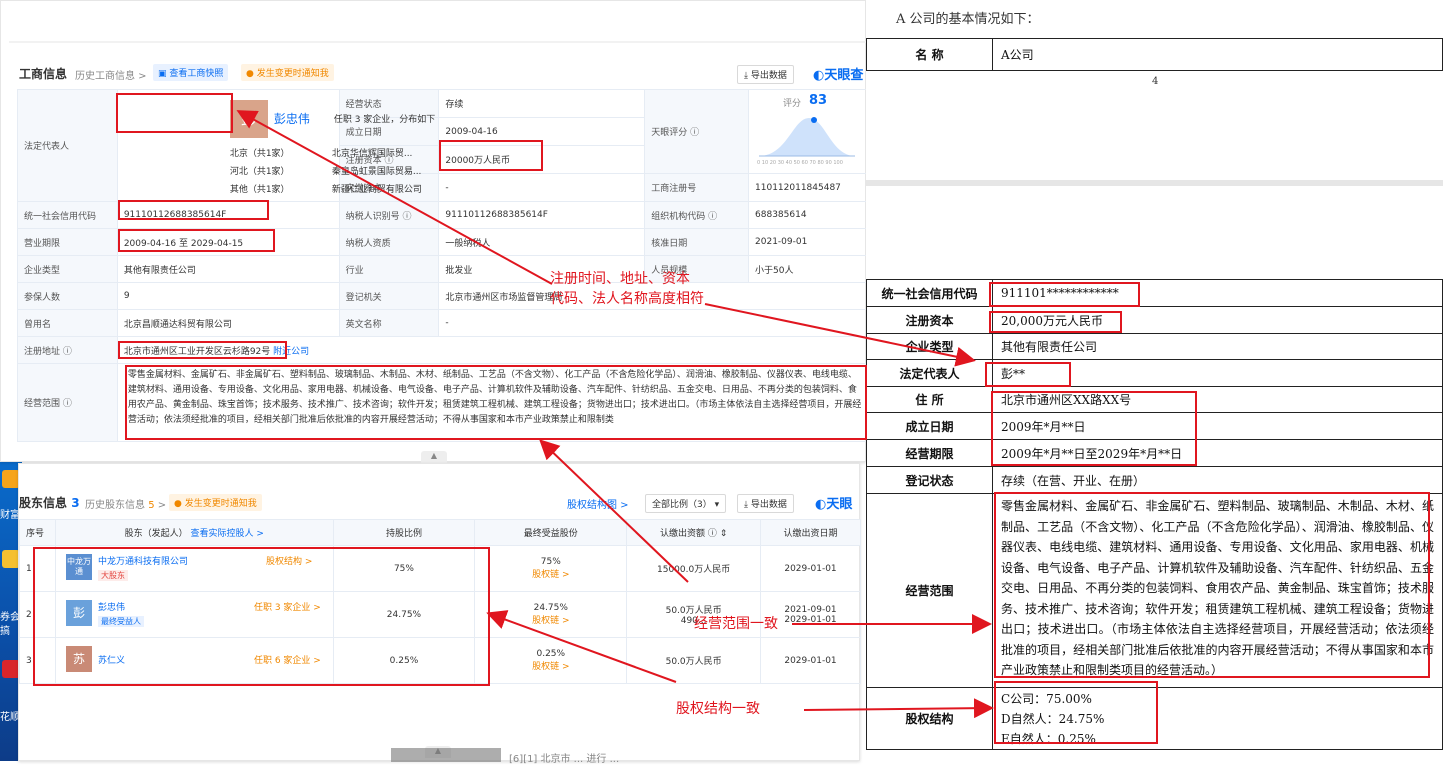  I want to click on label-scope: 经营范围 ⓘ, so click(67, 402).